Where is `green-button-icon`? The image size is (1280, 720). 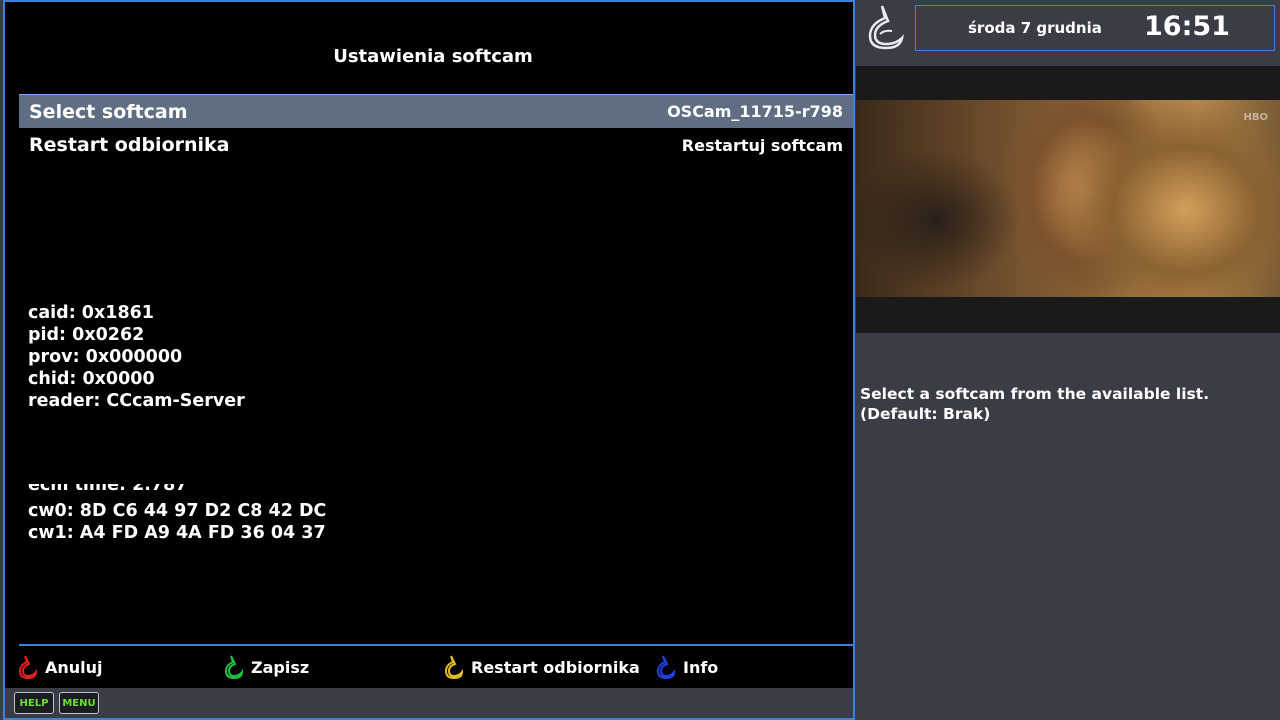 green-button-icon is located at coordinates (234, 667).